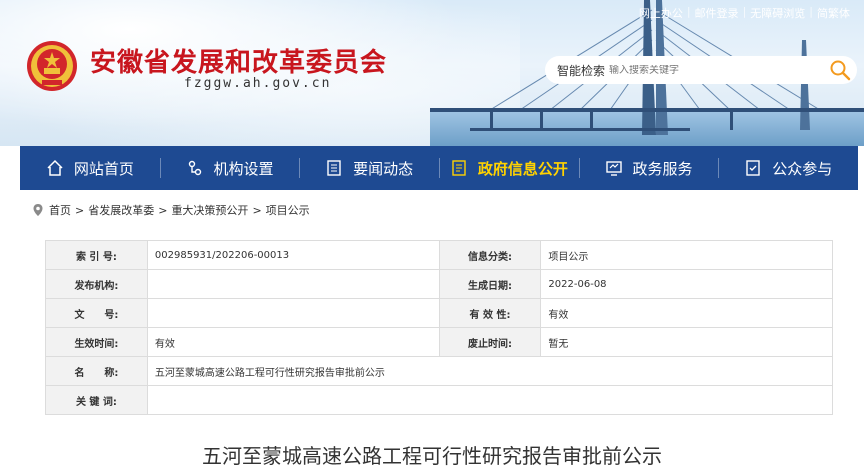 Image resolution: width=864 pixels, height=472 pixels. What do you see at coordinates (490, 342) in the screenshot?
I see `expiry-label: 废止时间:` at bounding box center [490, 342].